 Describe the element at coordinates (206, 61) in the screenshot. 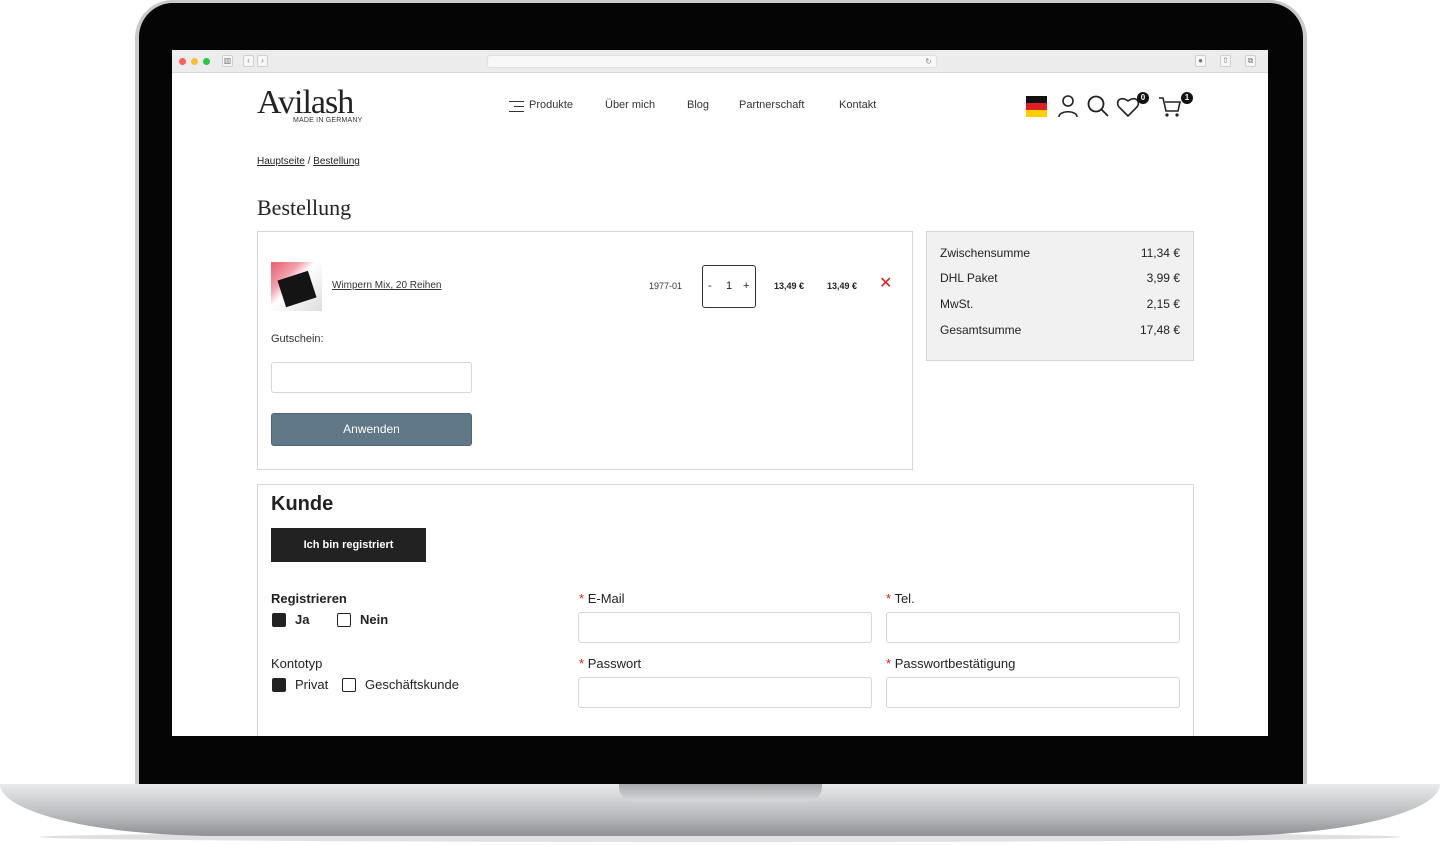

I see `maximize-window-icon` at that location.